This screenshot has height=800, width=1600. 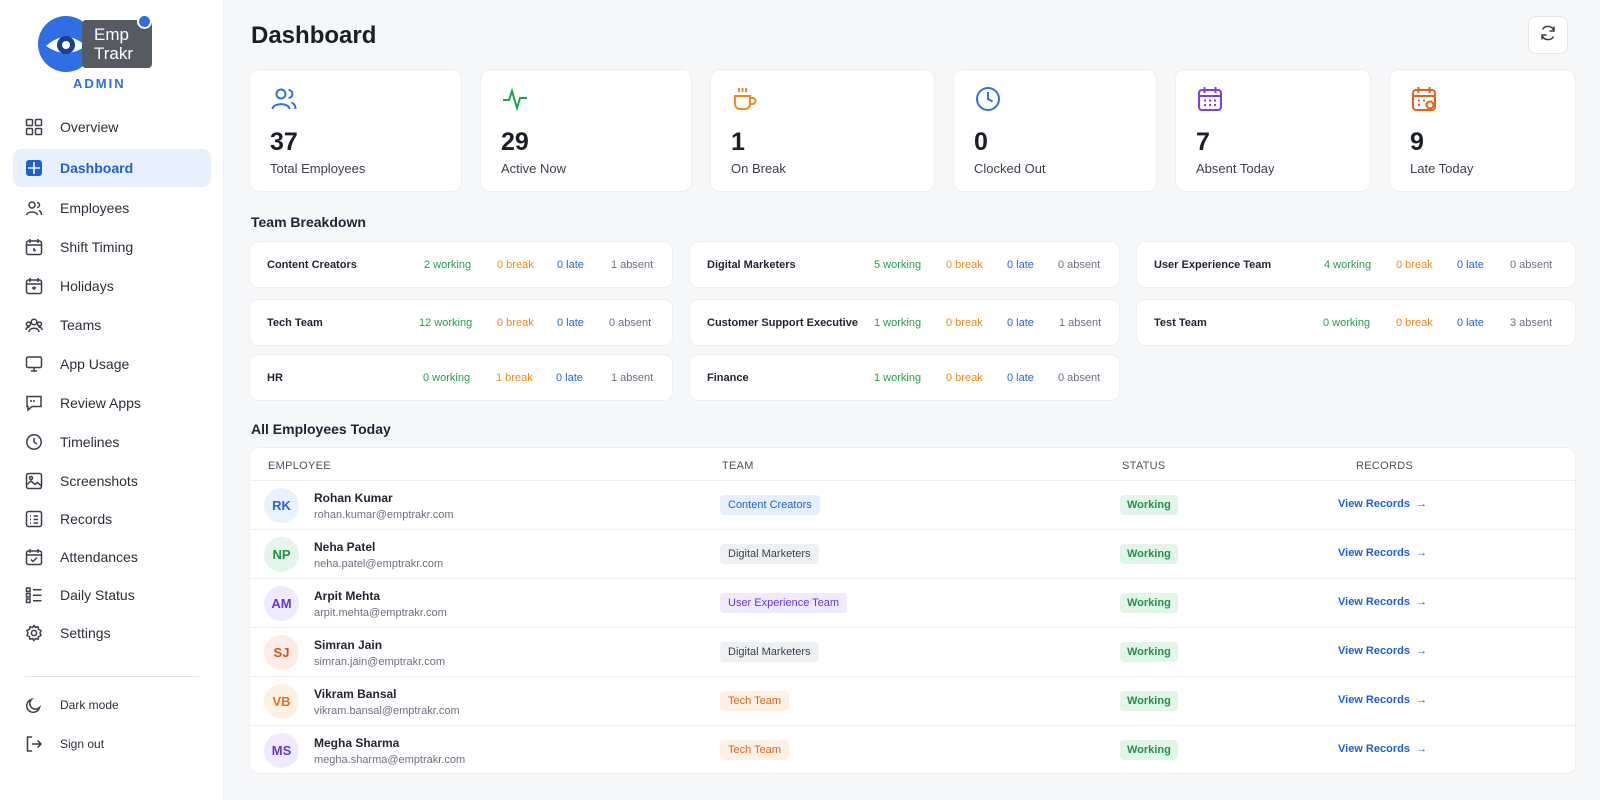 What do you see at coordinates (1548, 35) in the screenshot?
I see `refresh-button` at bounding box center [1548, 35].